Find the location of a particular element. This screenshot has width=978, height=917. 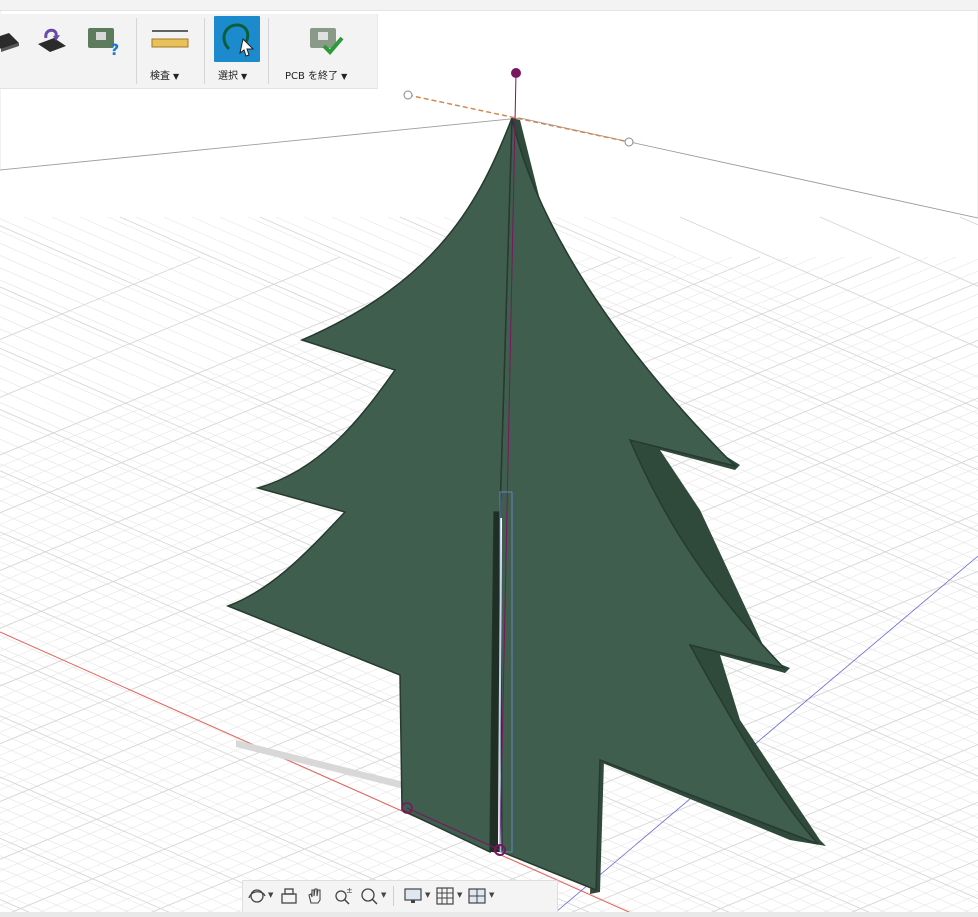

fit-icon is located at coordinates (369, 896).